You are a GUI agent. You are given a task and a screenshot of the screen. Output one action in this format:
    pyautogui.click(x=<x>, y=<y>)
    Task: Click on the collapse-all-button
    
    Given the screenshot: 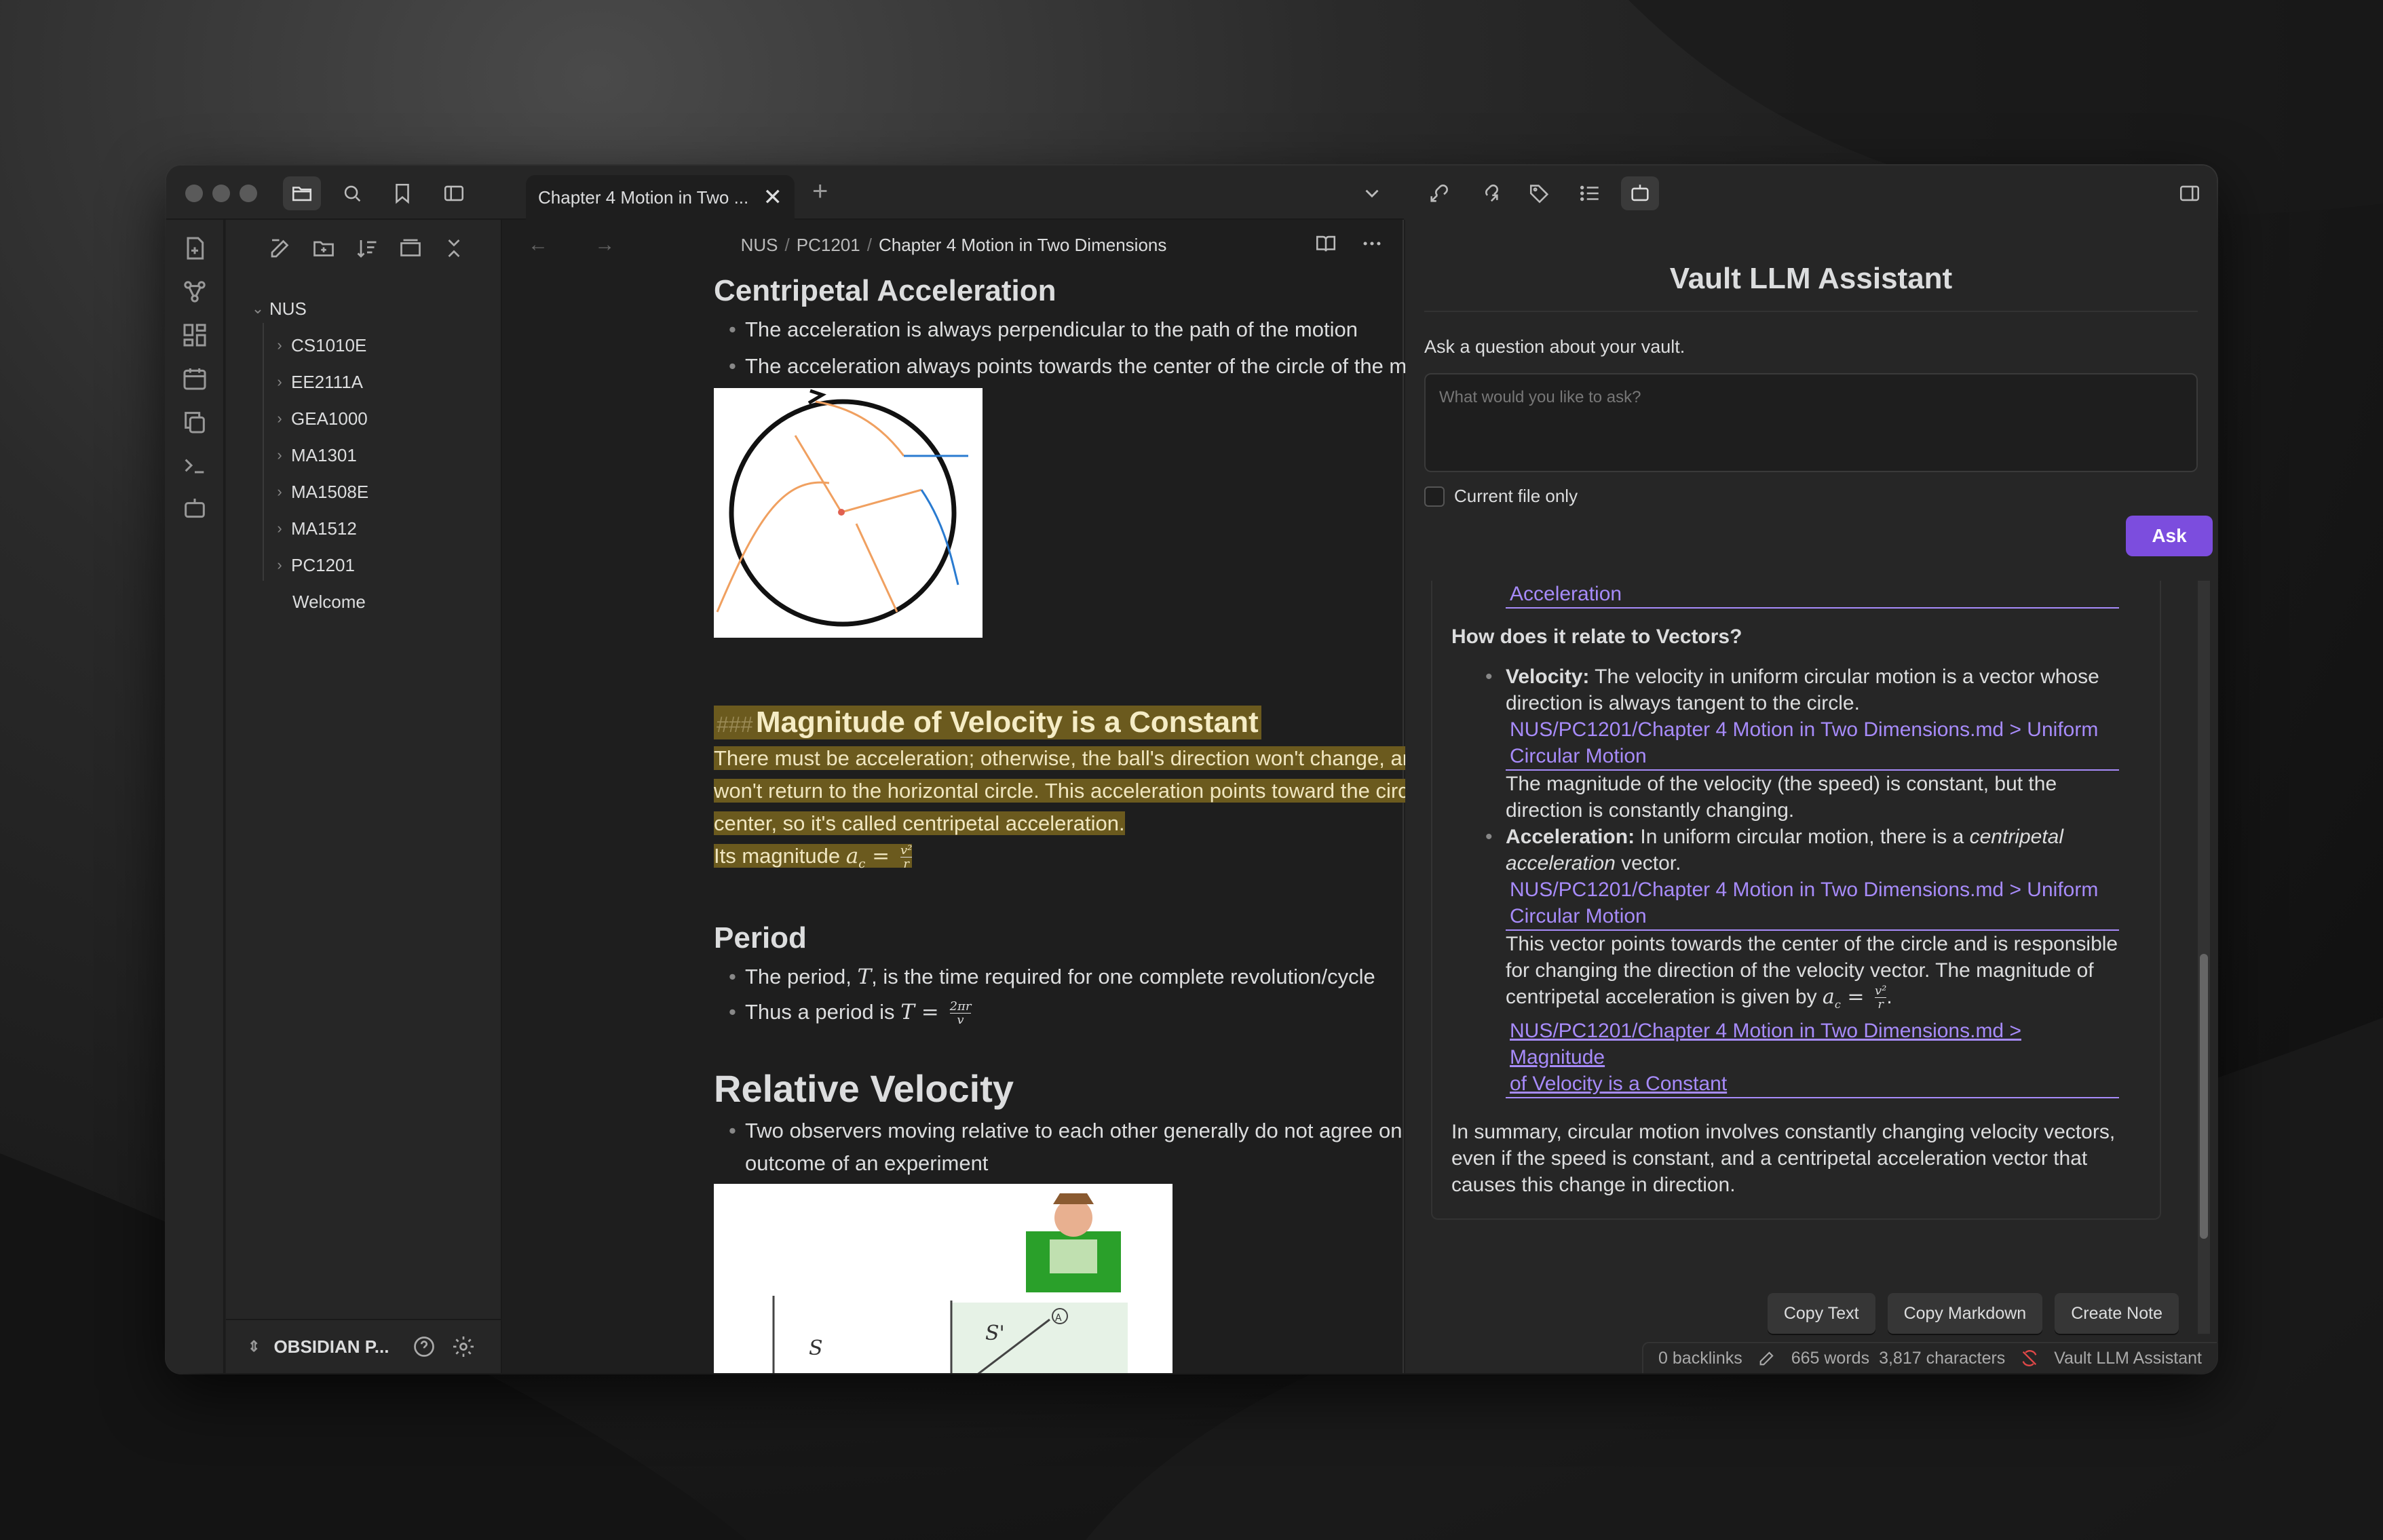 What is the action you would take?
    pyautogui.click(x=454, y=249)
    